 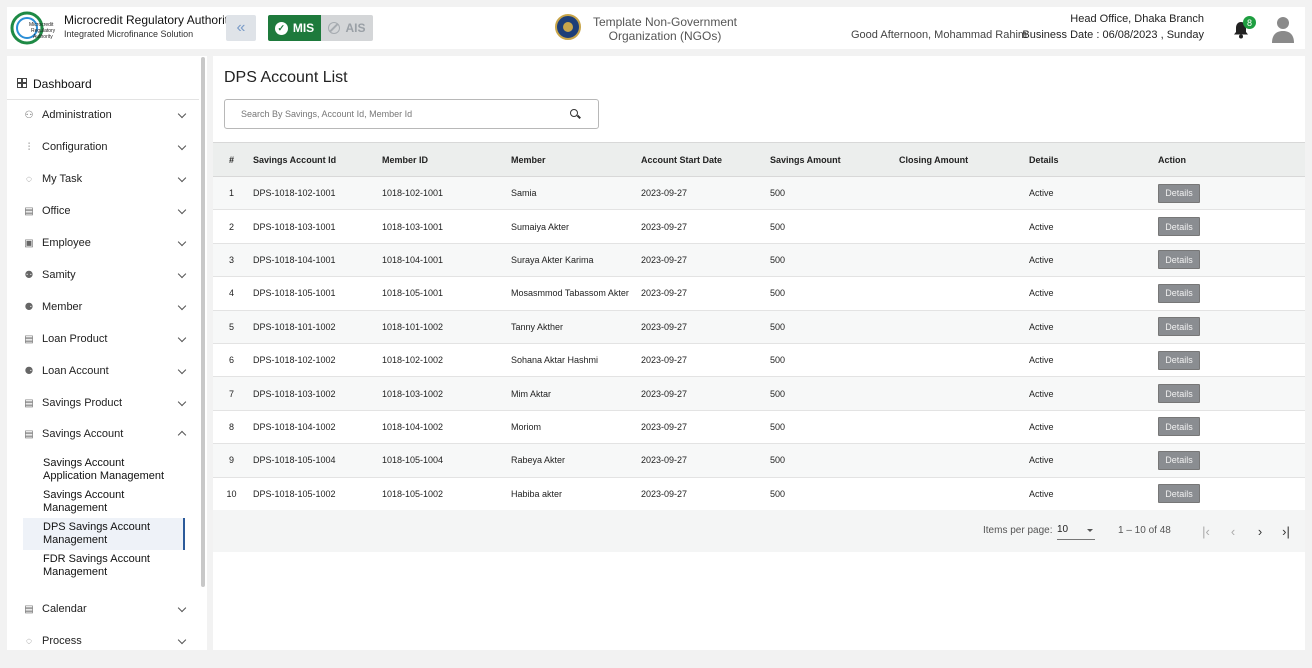 What do you see at coordinates (294, 493) in the screenshot?
I see `cell-savings-account-id: DPS-1018-105-1002` at bounding box center [294, 493].